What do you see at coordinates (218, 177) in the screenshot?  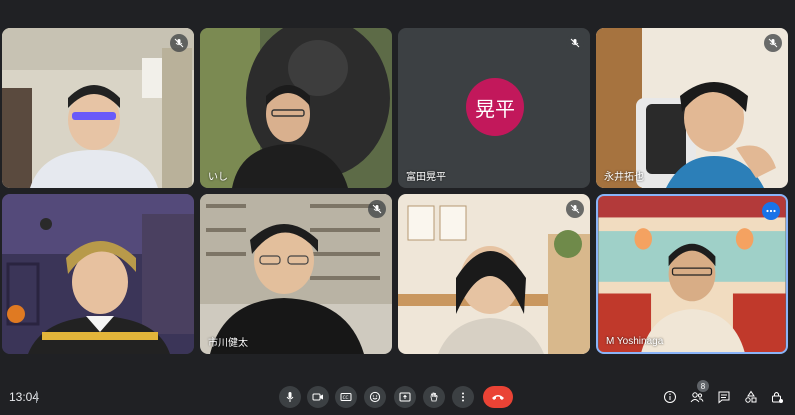 I see `participant-name: いし` at bounding box center [218, 177].